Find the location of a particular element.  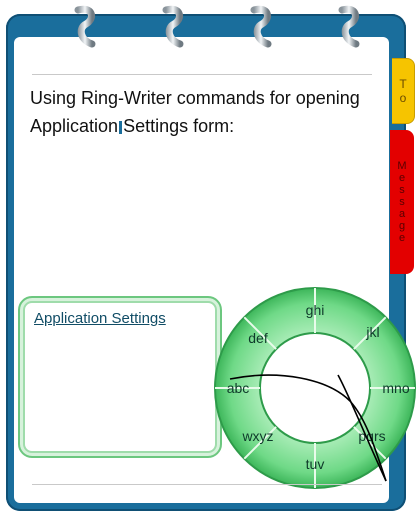

tab-to-letter: T is located at coordinates (403, 84).